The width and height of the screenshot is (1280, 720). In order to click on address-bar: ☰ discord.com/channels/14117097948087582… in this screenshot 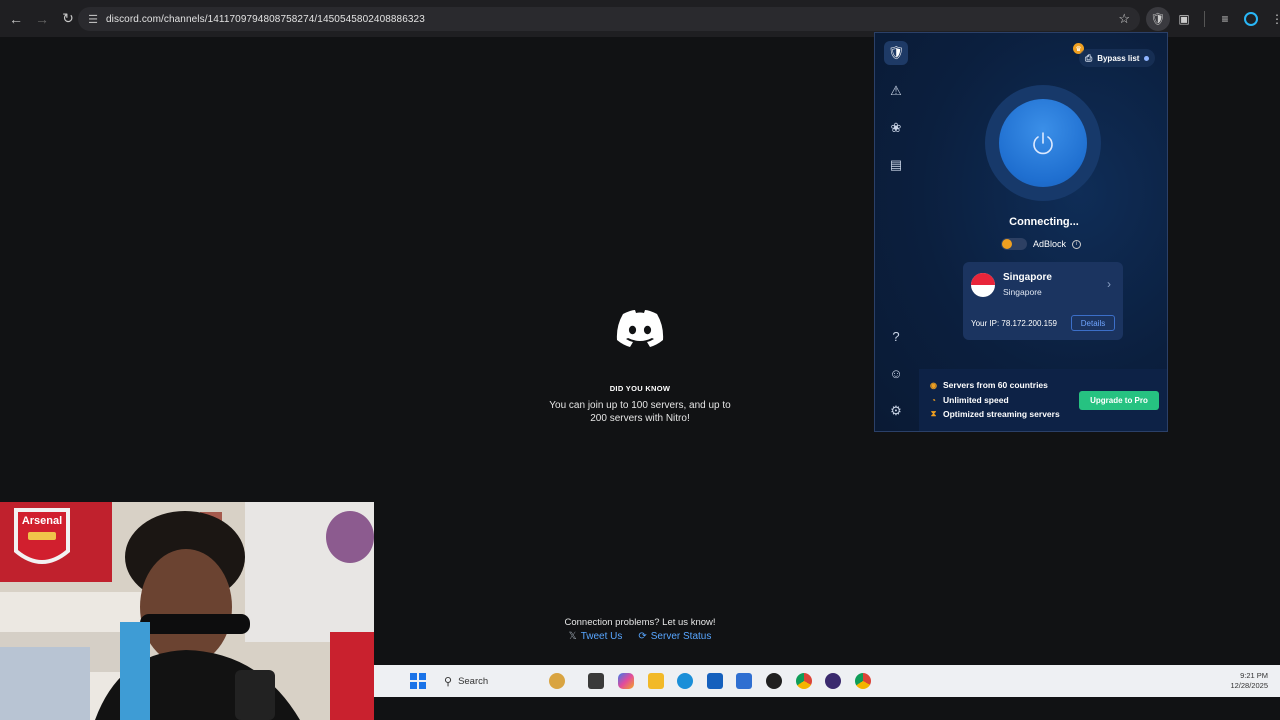, I will do `click(609, 19)`.